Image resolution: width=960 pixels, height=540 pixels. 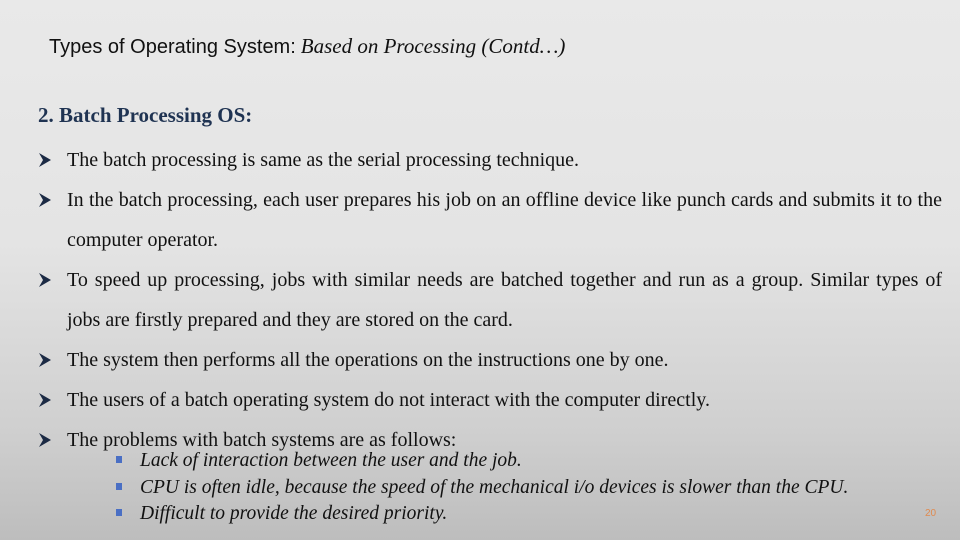 I want to click on slide-title-main: Types of Operating System:, so click(x=172, y=47).